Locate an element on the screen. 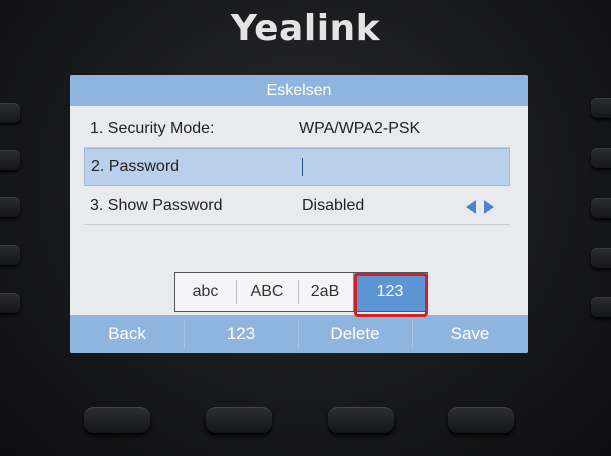 This screenshot has height=456, width=611. show-password-row: 3. Show Password Disabled is located at coordinates (297, 206).